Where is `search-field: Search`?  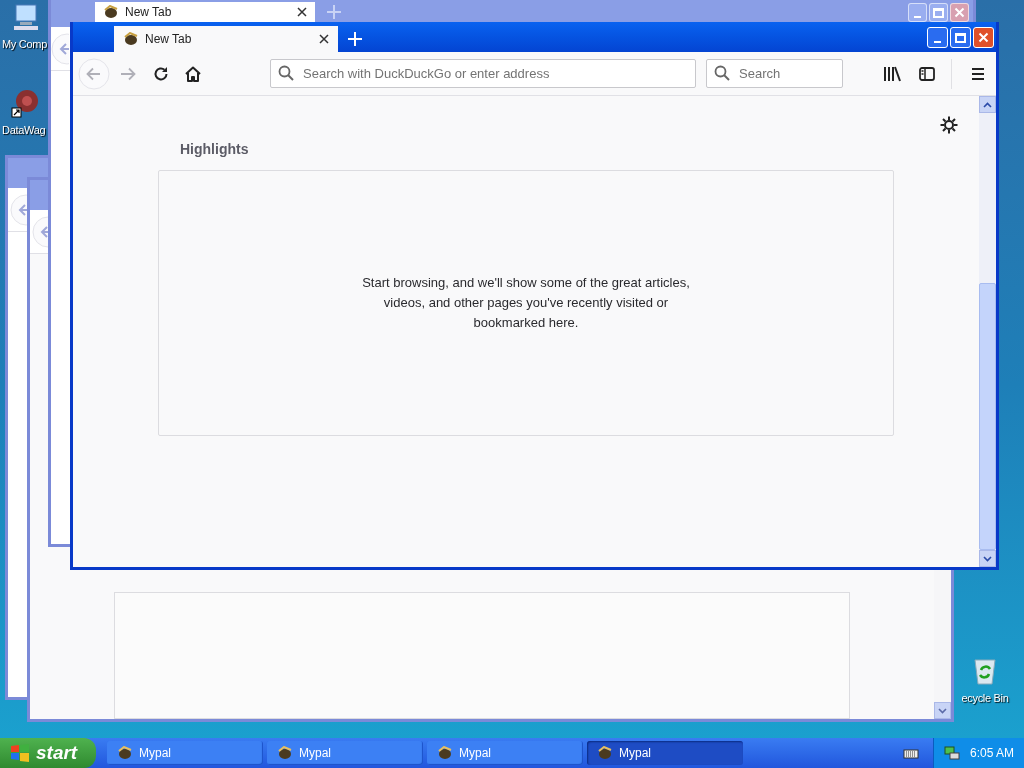
search-field: Search is located at coordinates (774, 73).